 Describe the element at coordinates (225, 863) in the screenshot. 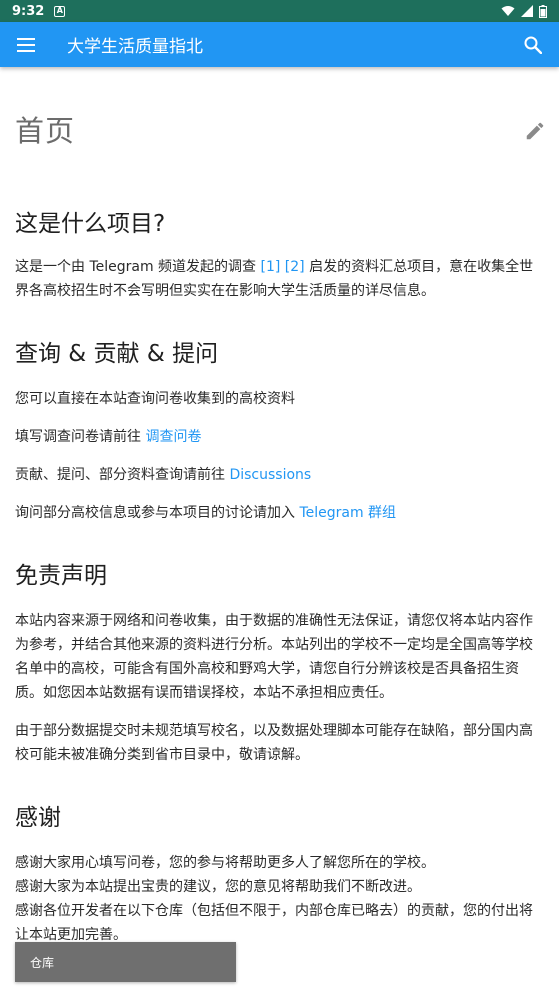

I see `thanks-line-1: 感谢大家用心填写问卷，您的参与将帮助更多人了解您所在的学校。` at that location.